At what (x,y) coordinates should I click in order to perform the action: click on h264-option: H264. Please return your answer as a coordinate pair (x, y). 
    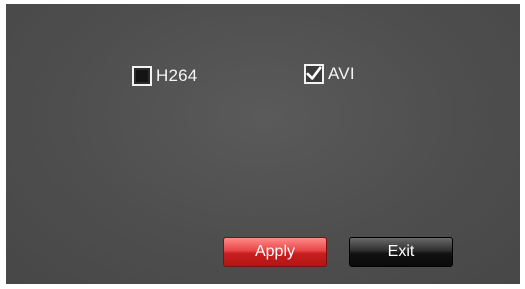
    Looking at the image, I should click on (164, 76).